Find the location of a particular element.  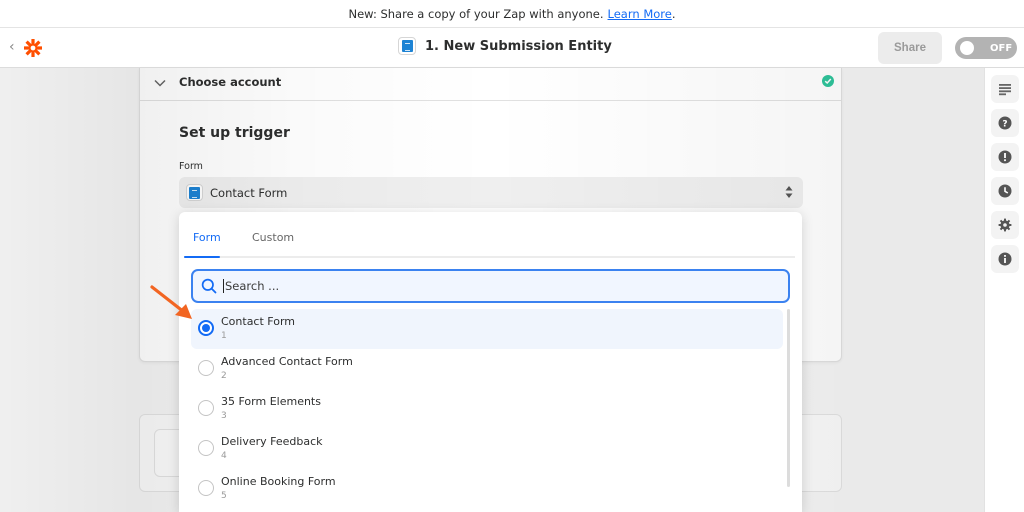

step-title-text: 1. New Submission Entity is located at coordinates (518, 46).